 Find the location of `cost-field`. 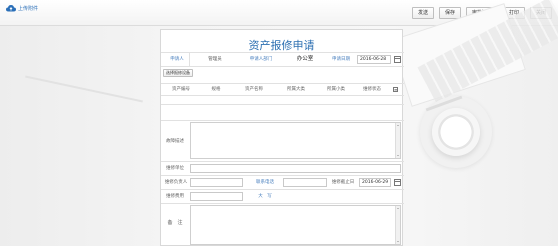

cost-field is located at coordinates (216, 196).